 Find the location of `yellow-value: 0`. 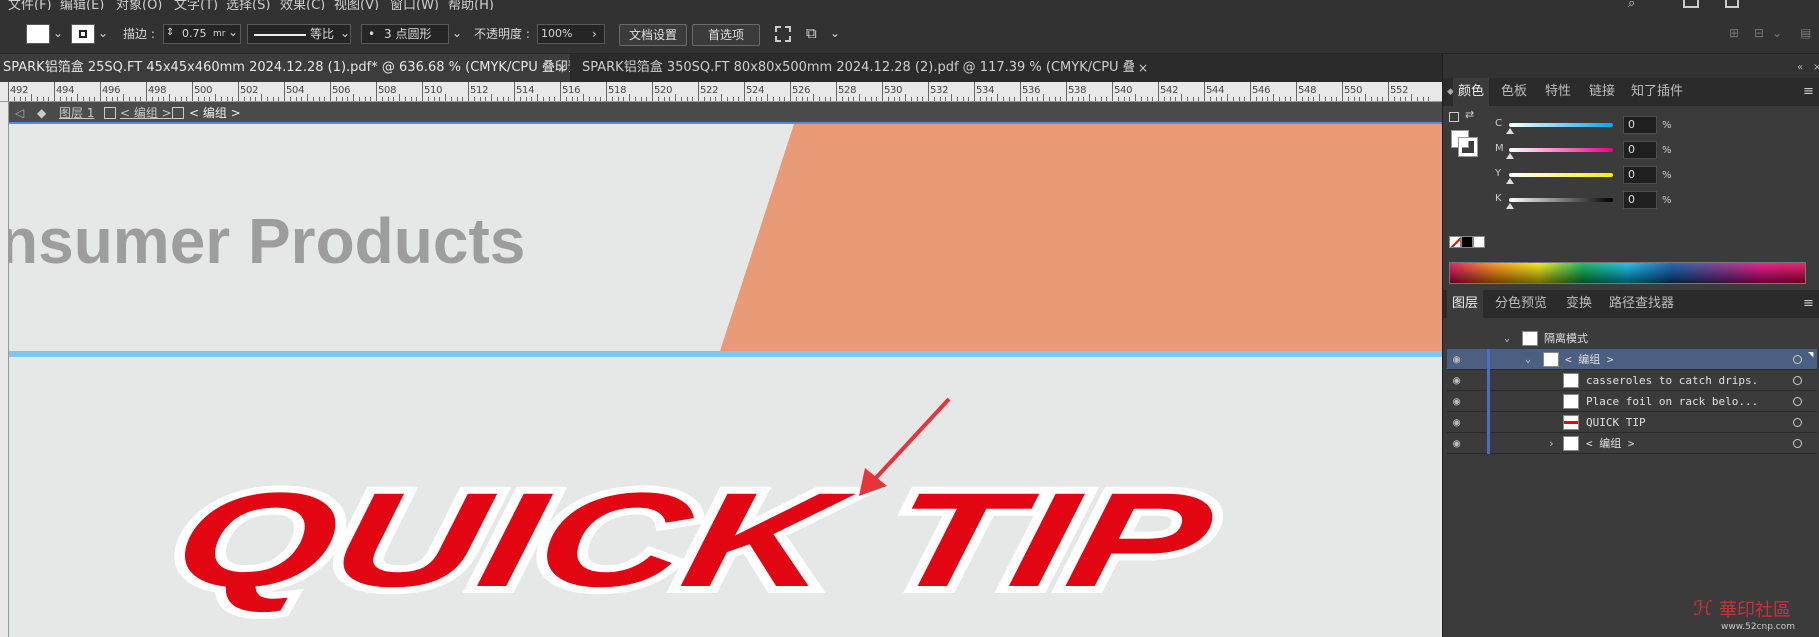

yellow-value: 0 is located at coordinates (1640, 175).